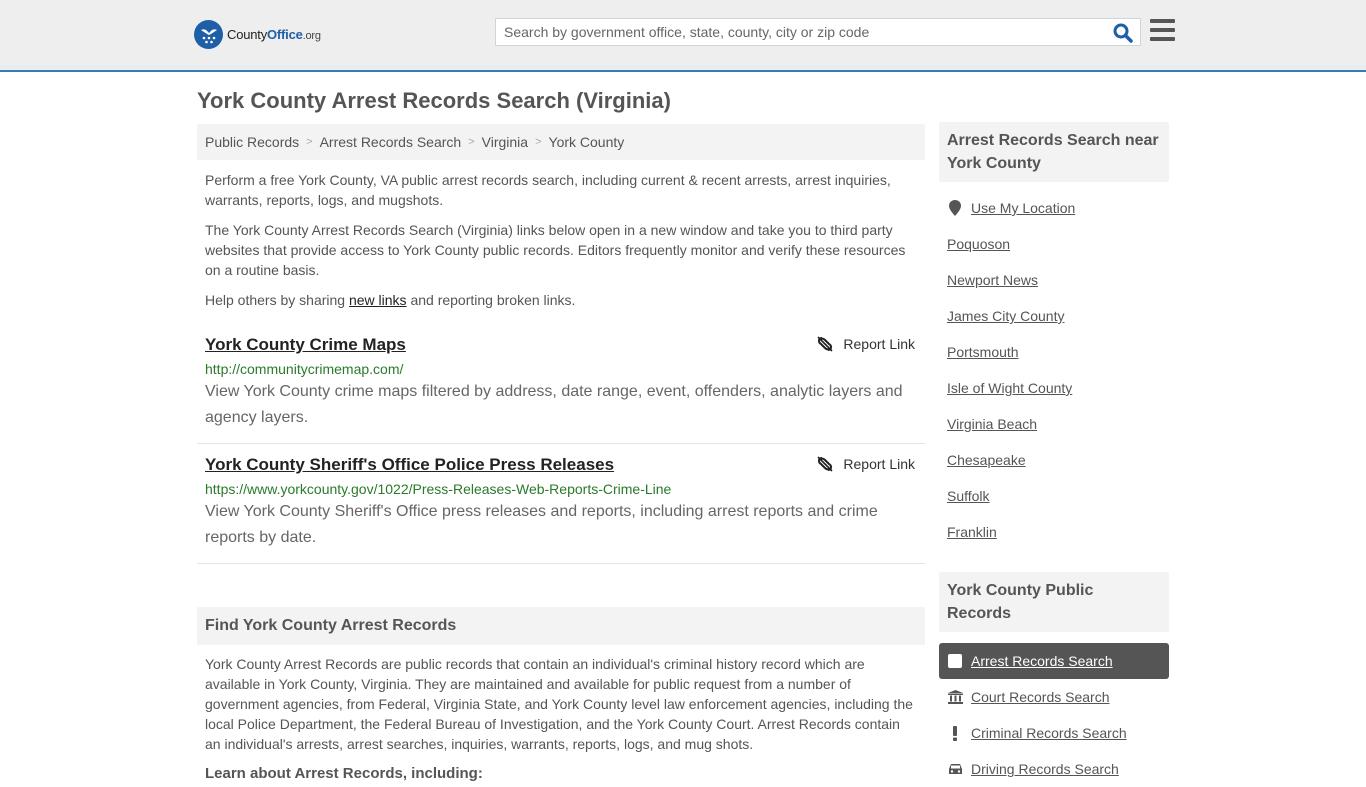  Describe the element at coordinates (311, 36) in the screenshot. I see `logo-brand-suffix: .org` at that location.